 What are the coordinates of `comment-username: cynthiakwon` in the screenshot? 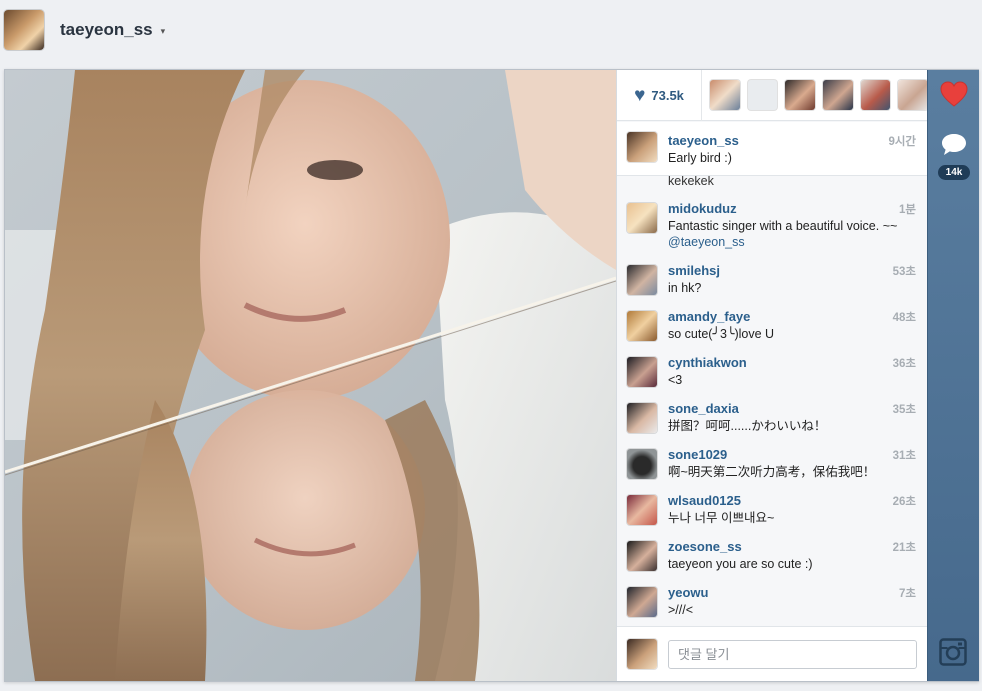 It's located at (707, 362).